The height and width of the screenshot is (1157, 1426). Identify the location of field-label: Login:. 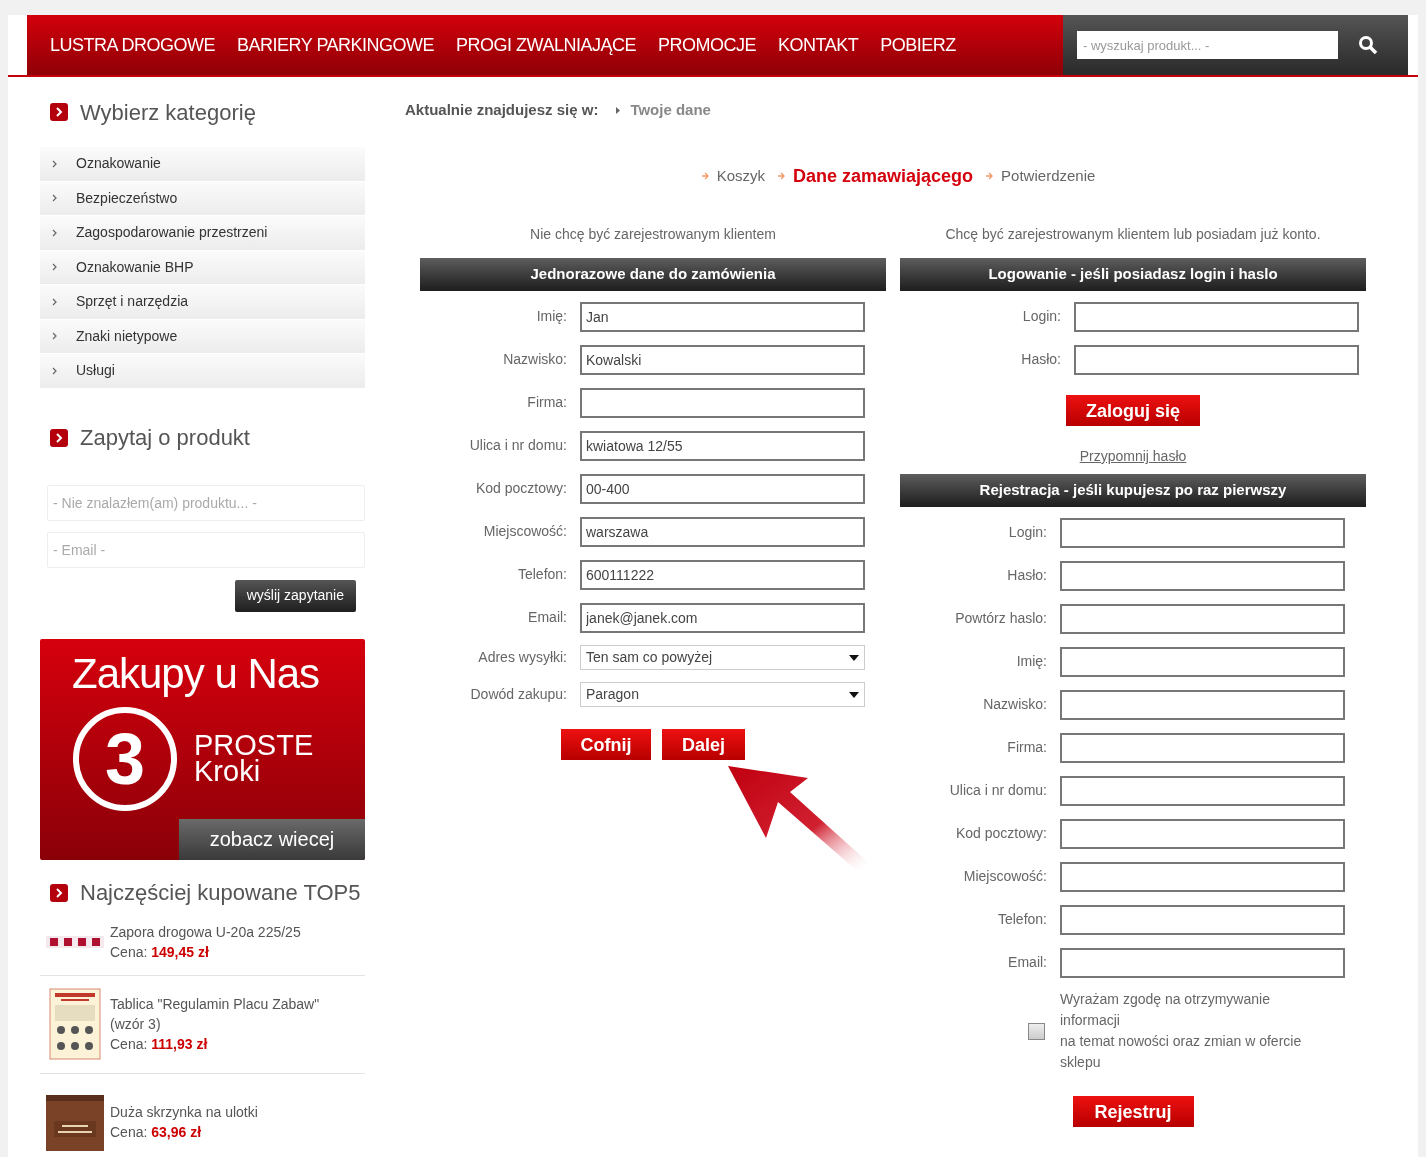
(1041, 316).